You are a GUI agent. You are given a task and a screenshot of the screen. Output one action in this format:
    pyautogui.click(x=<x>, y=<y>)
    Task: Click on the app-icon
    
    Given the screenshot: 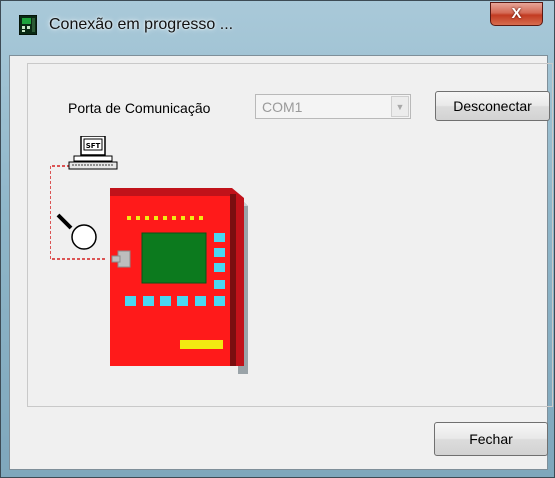 What is the action you would take?
    pyautogui.click(x=28, y=25)
    